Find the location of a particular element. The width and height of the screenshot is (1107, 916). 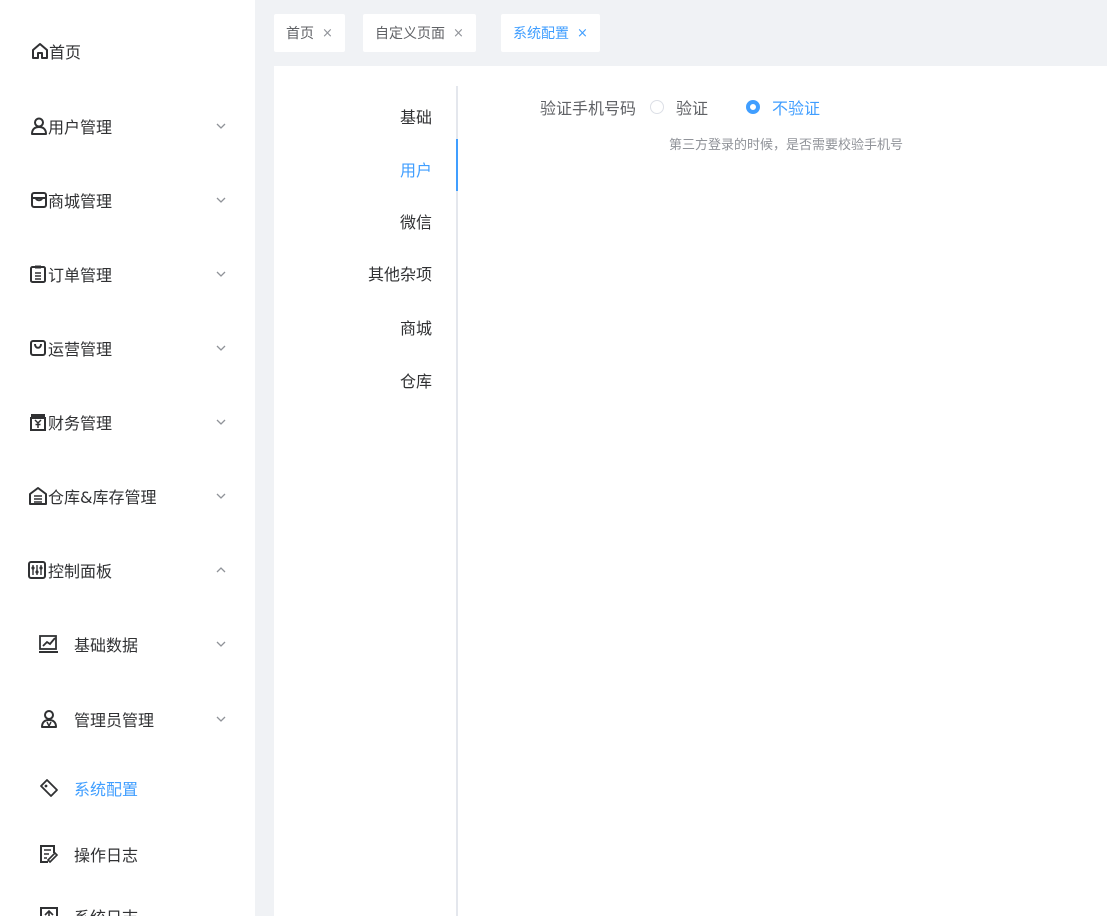

sidebar-item-users: 用户管理 is located at coordinates (127, 126).